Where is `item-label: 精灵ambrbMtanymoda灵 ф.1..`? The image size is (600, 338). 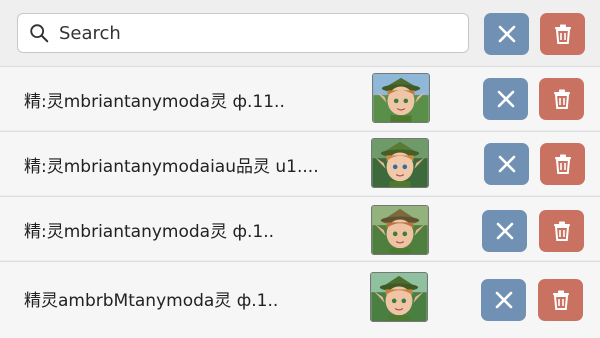
item-label: 精灵ambrbMtanymoda灵 ф.1.. is located at coordinates (151, 301).